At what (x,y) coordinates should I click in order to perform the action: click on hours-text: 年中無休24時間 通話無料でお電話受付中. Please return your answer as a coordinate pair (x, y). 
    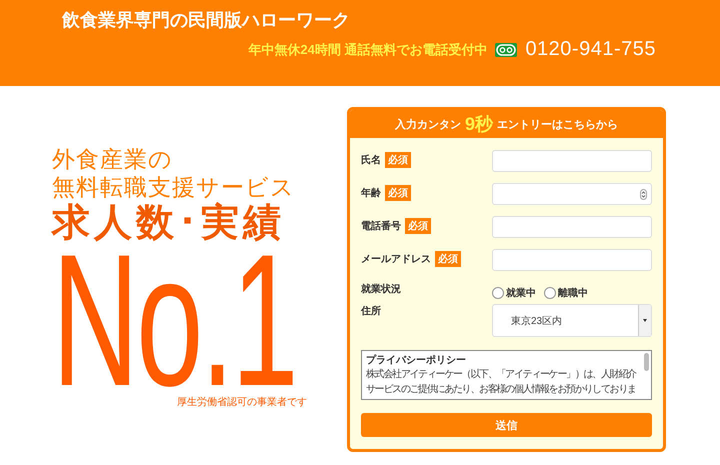
    Looking at the image, I should click on (368, 49).